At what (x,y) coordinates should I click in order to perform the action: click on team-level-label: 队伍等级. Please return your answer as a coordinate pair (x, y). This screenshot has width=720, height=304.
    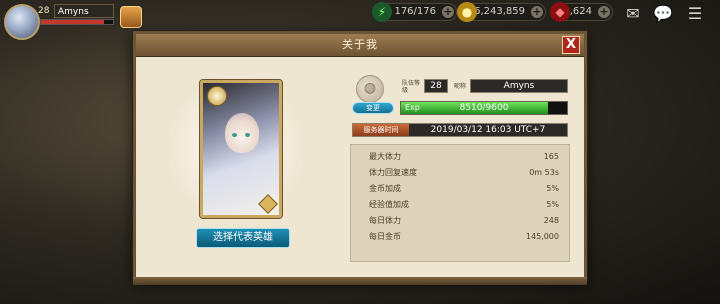
    Looking at the image, I should click on (411, 87).